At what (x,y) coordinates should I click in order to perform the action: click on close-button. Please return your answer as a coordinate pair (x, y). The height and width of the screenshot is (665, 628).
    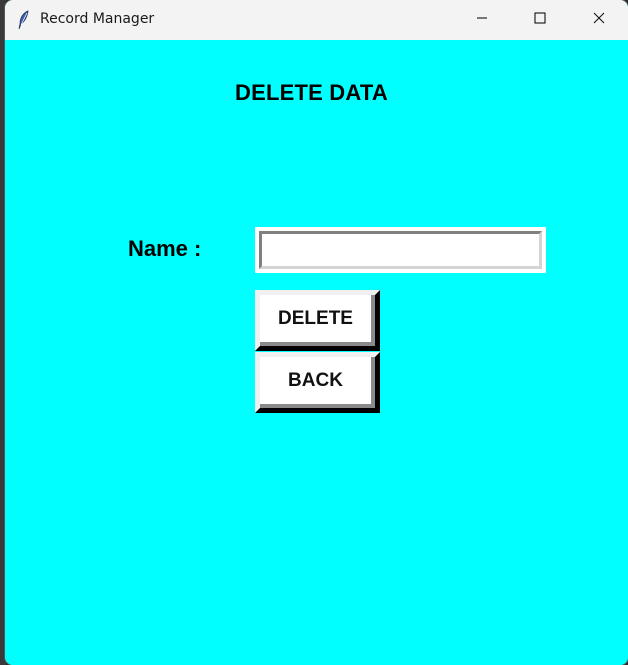
    Looking at the image, I should click on (599, 20).